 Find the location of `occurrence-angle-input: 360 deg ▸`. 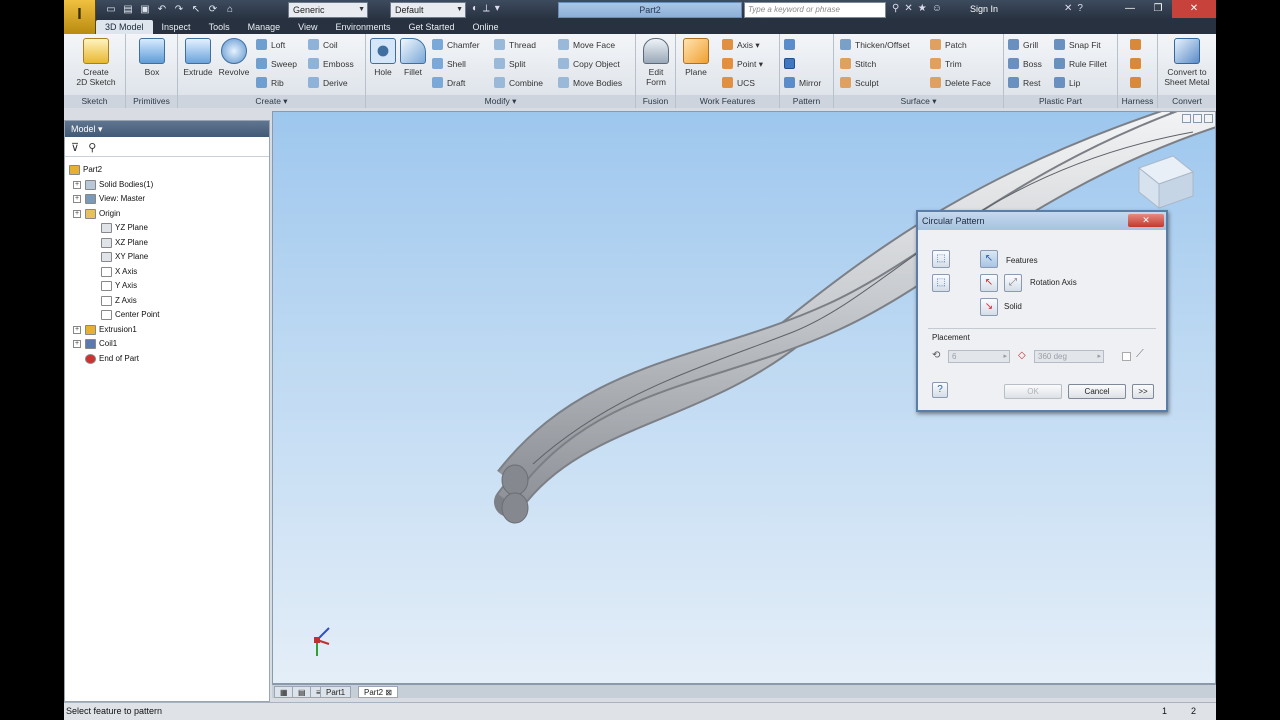

occurrence-angle-input: 360 deg ▸ is located at coordinates (1069, 356).